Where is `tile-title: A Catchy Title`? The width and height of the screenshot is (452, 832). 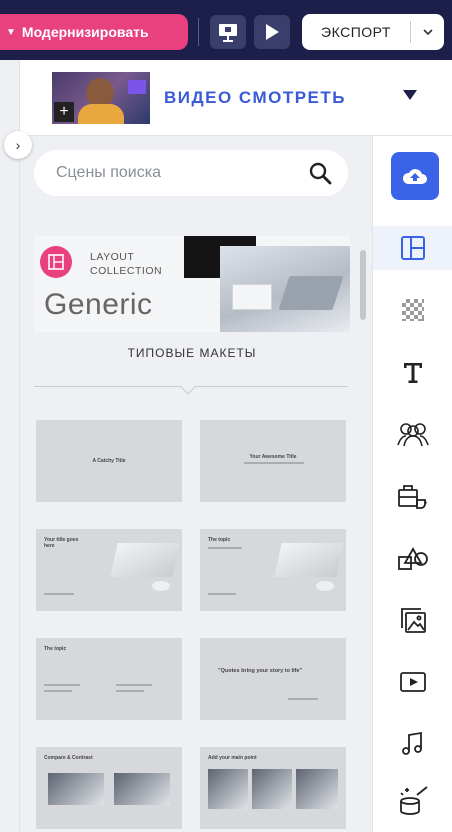 tile-title: A Catchy Title is located at coordinates (109, 461).